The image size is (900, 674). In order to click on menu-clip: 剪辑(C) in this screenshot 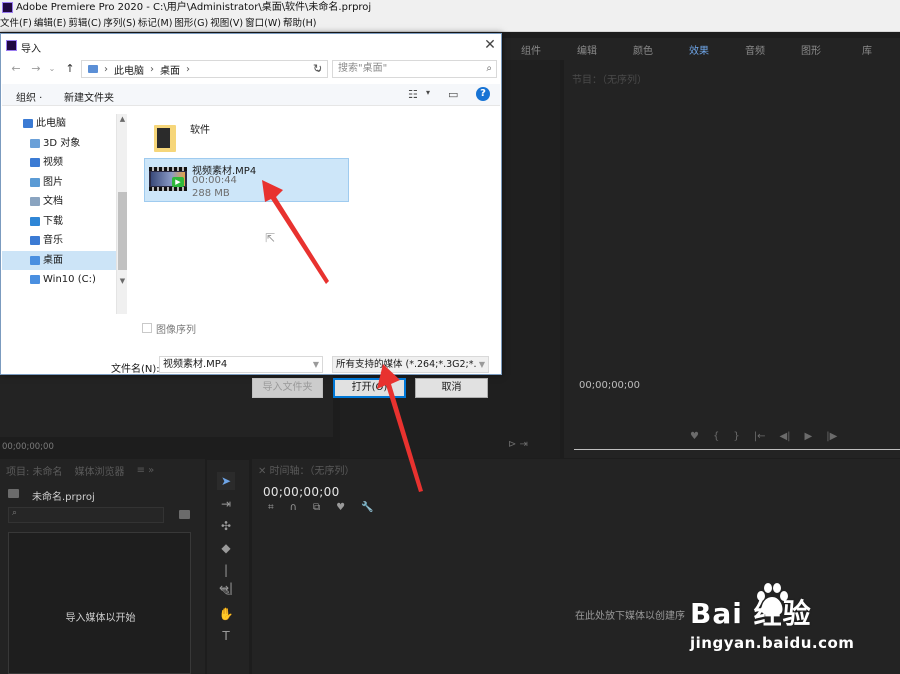, I will do `click(85, 23)`.